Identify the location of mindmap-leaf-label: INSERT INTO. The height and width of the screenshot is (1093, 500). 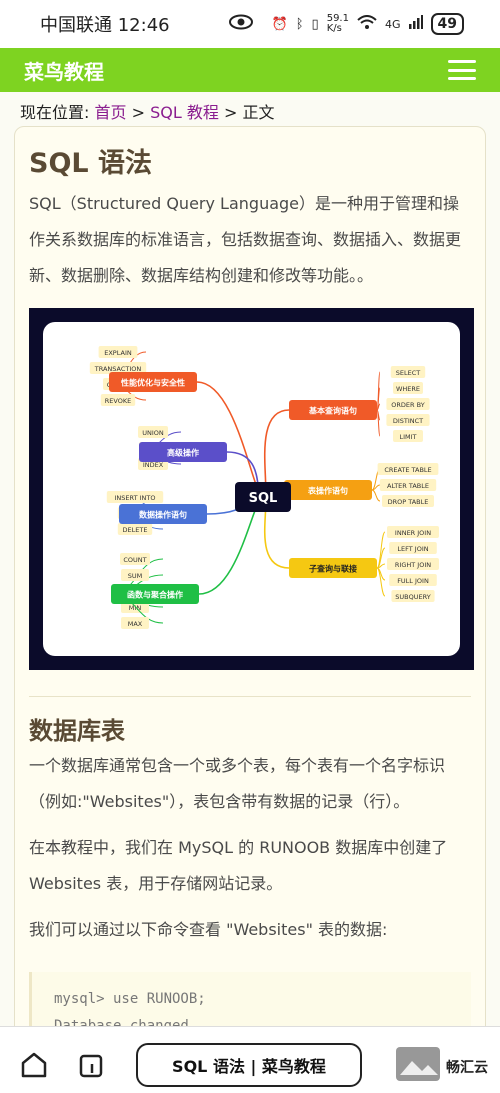
(135, 498).